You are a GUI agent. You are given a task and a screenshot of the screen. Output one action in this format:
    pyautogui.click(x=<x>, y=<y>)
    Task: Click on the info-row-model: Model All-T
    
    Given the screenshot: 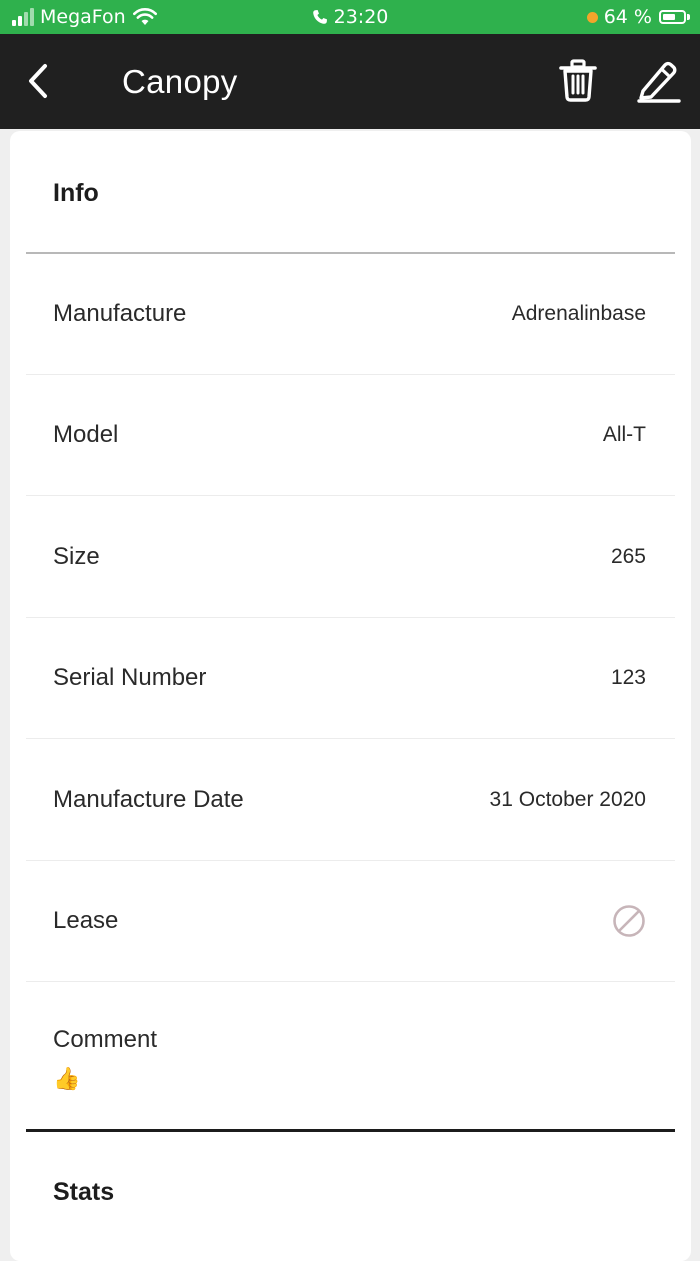 What is the action you would take?
    pyautogui.click(x=350, y=435)
    